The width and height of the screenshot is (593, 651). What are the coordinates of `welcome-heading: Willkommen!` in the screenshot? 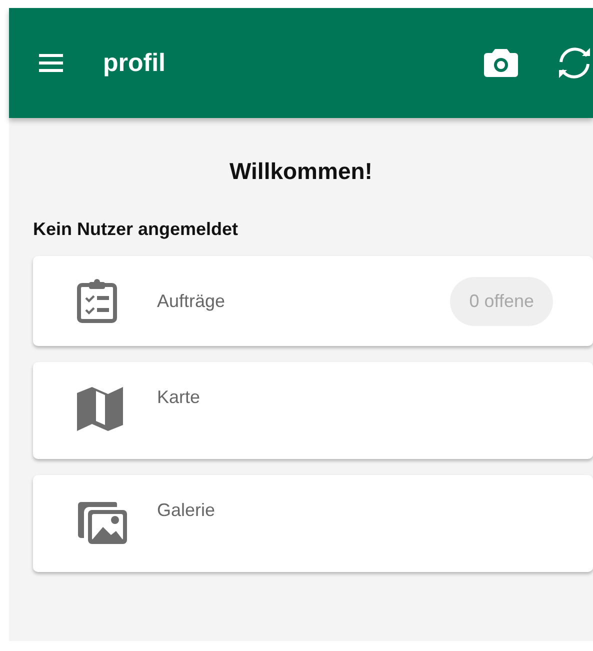 It's located at (301, 171).